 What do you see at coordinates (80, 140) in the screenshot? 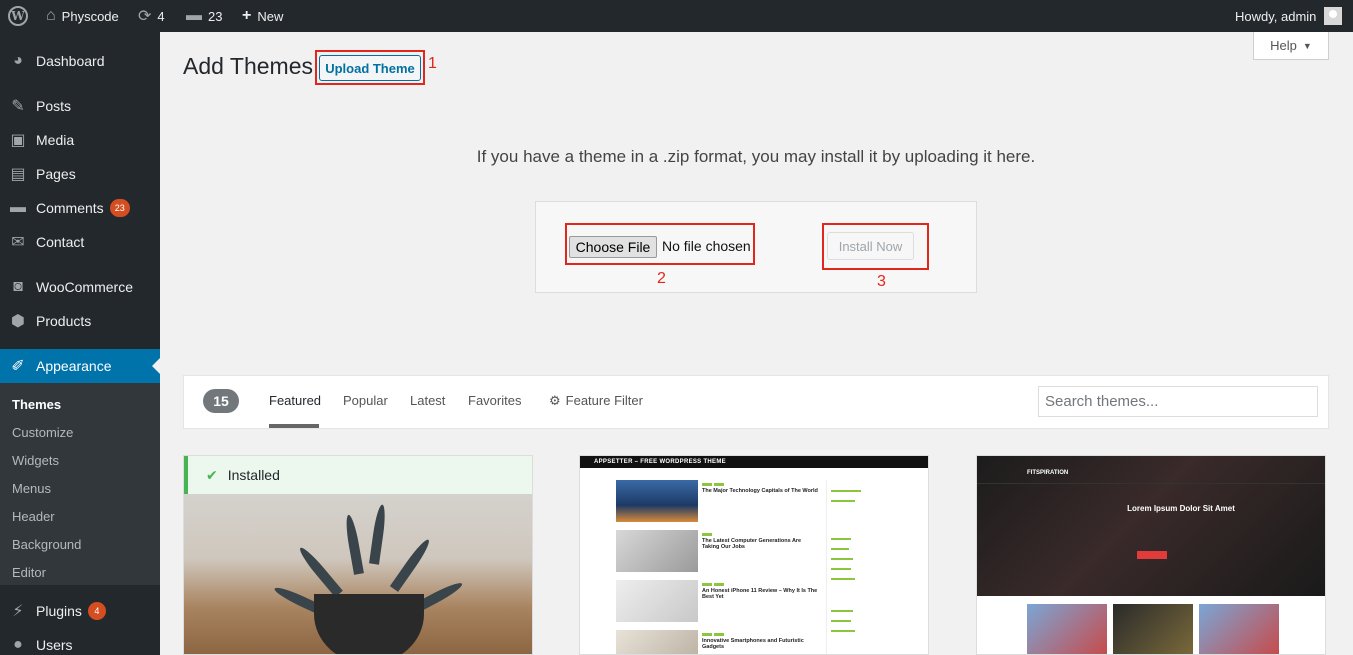
I see `sidebar-item-media: ▣ Media` at bounding box center [80, 140].